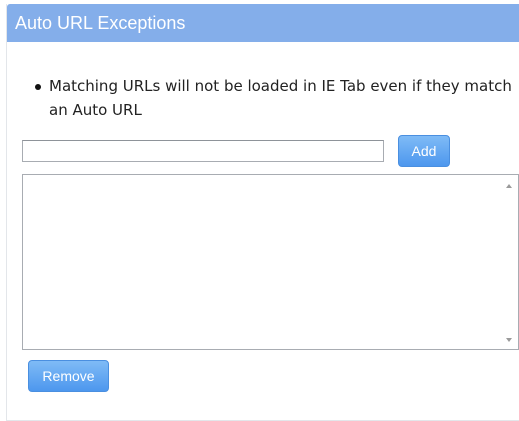  What do you see at coordinates (509, 340) in the screenshot?
I see `scroll-down-arrow-icon` at bounding box center [509, 340].